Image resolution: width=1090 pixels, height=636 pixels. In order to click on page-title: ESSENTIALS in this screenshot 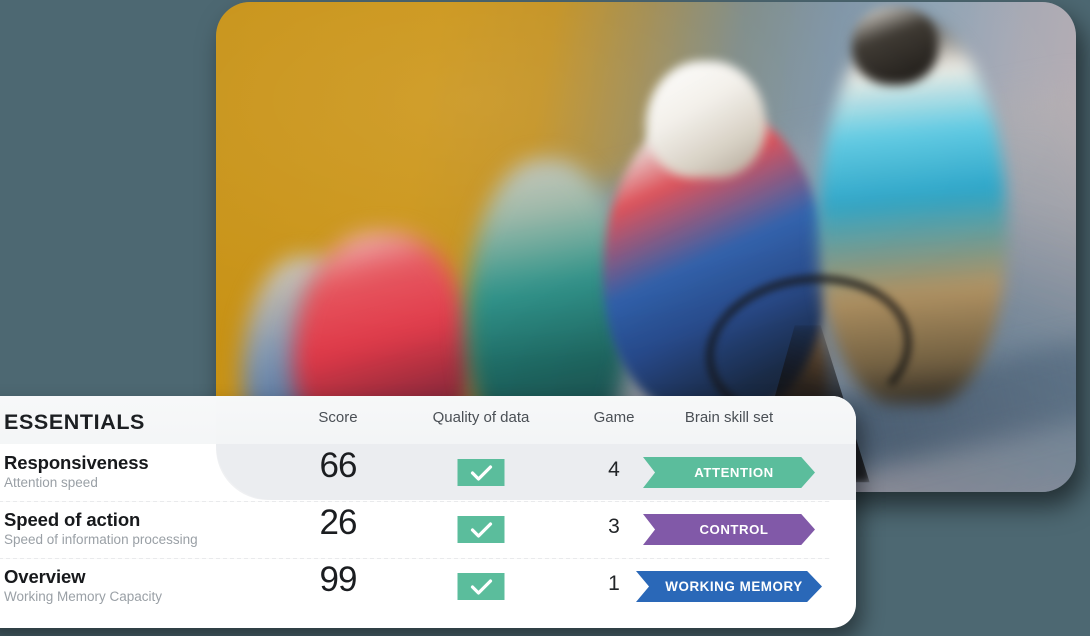, I will do `click(74, 422)`.